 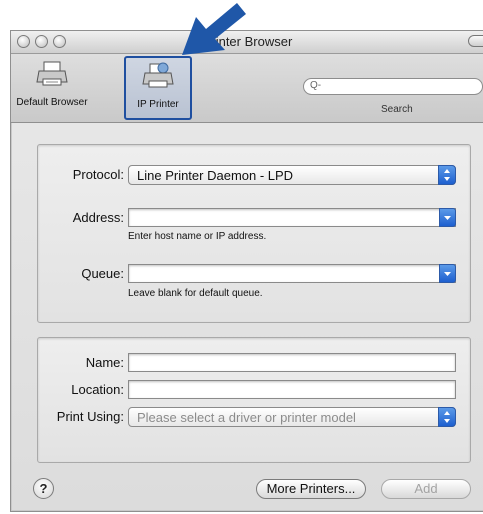 I want to click on search-icon: Q-, so click(x=316, y=85).